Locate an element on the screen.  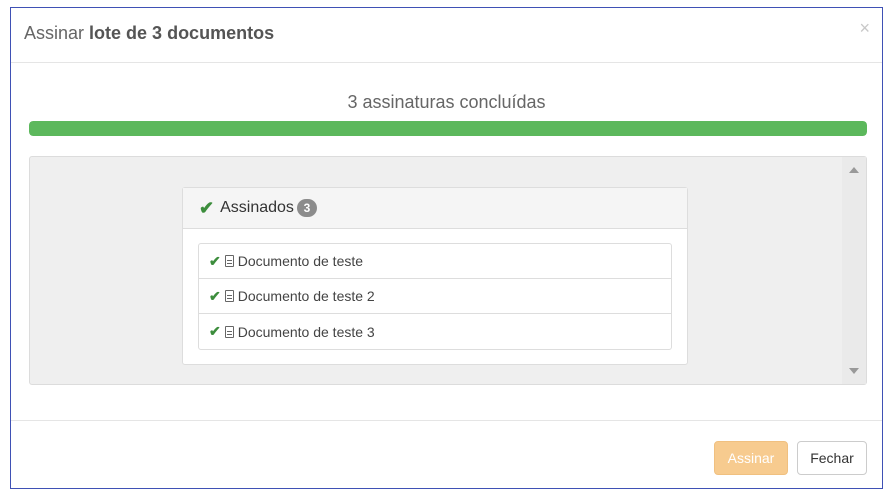
scroll-up-arrow-icon is located at coordinates (854, 170).